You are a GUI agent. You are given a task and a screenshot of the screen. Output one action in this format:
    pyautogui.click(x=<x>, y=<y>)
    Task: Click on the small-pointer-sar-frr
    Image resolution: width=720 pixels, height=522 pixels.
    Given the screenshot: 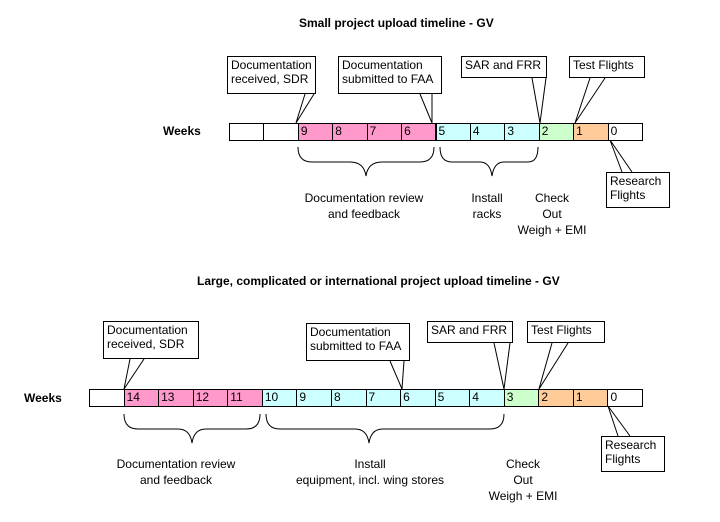 What is the action you would take?
    pyautogui.click(x=539, y=100)
    